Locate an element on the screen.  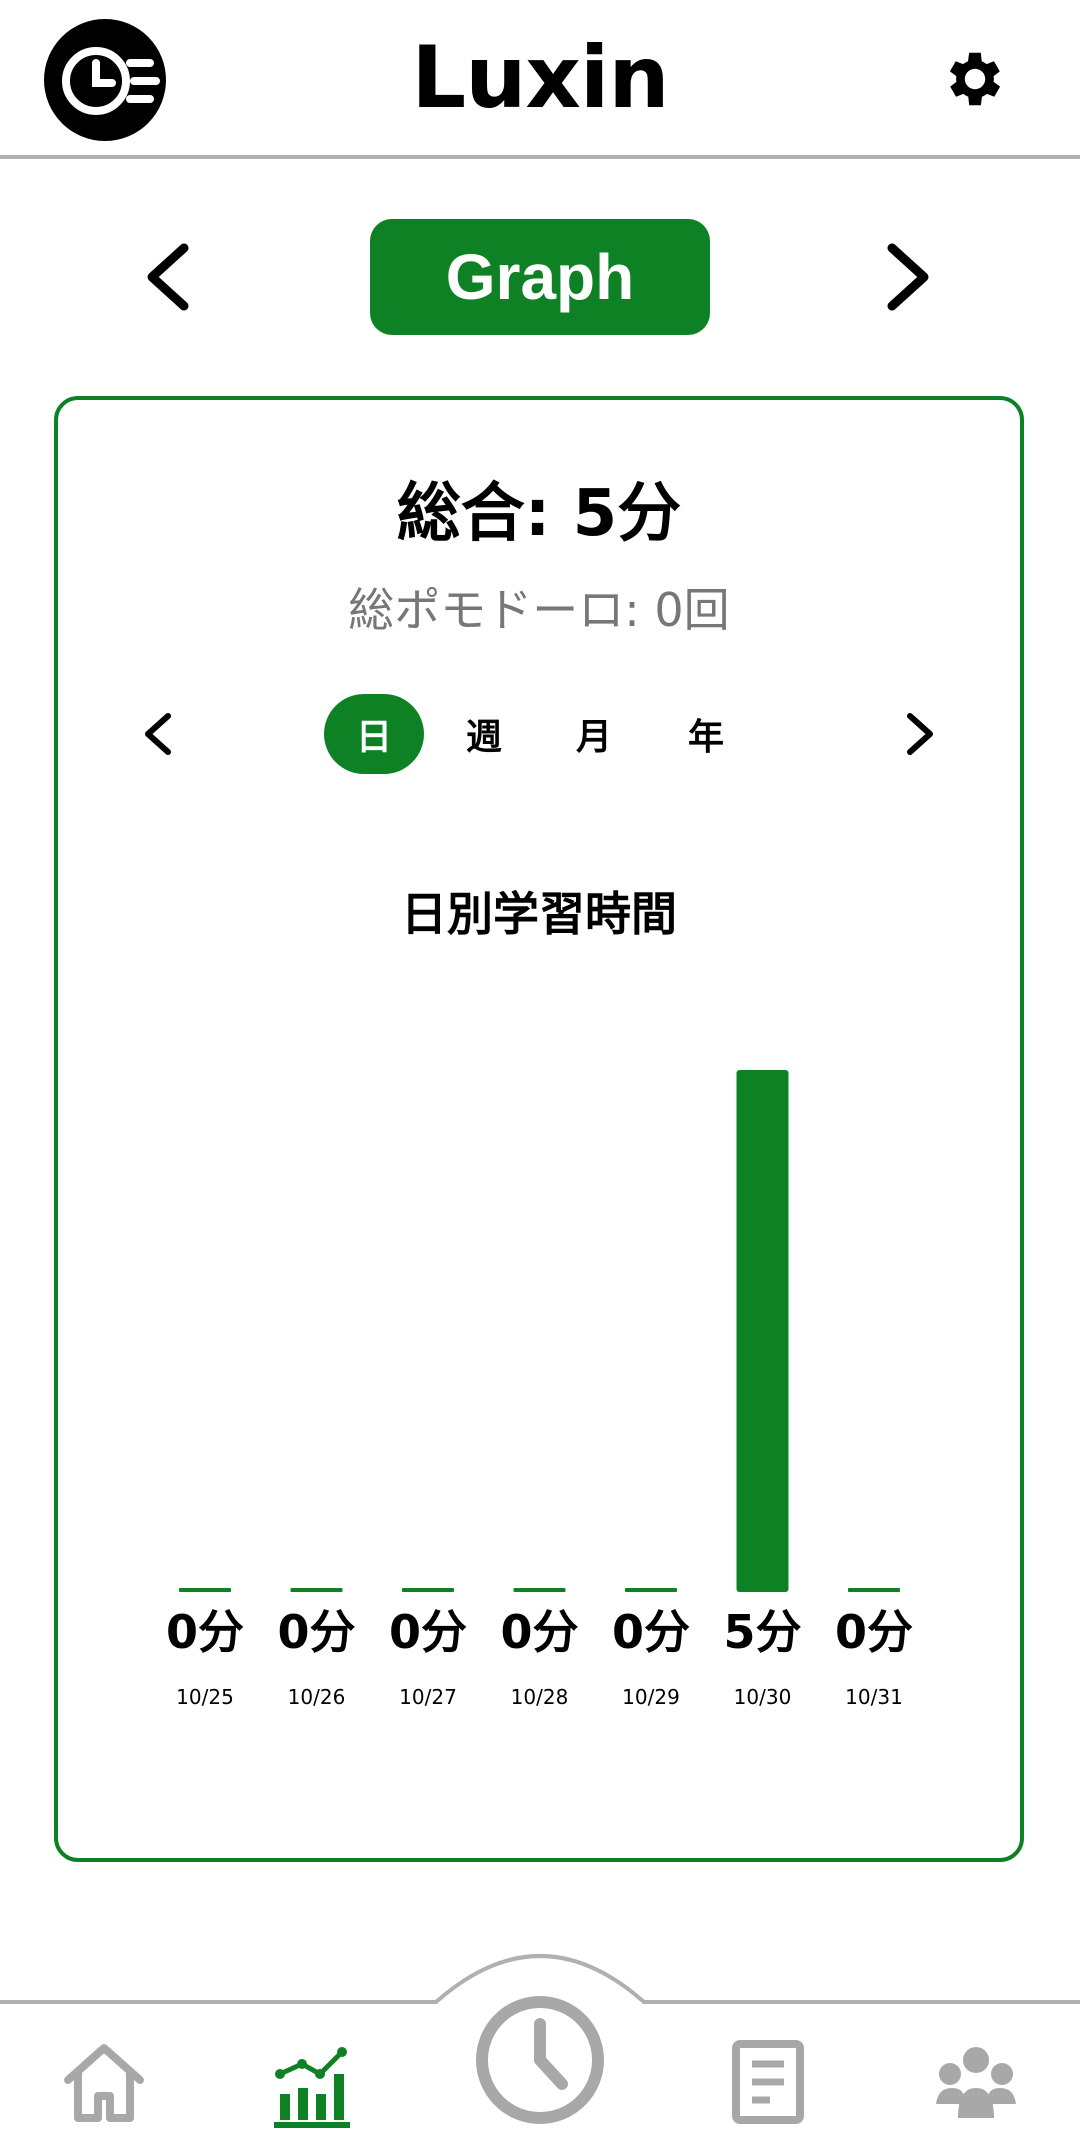
stats-chart-icon is located at coordinates (312, 2086).